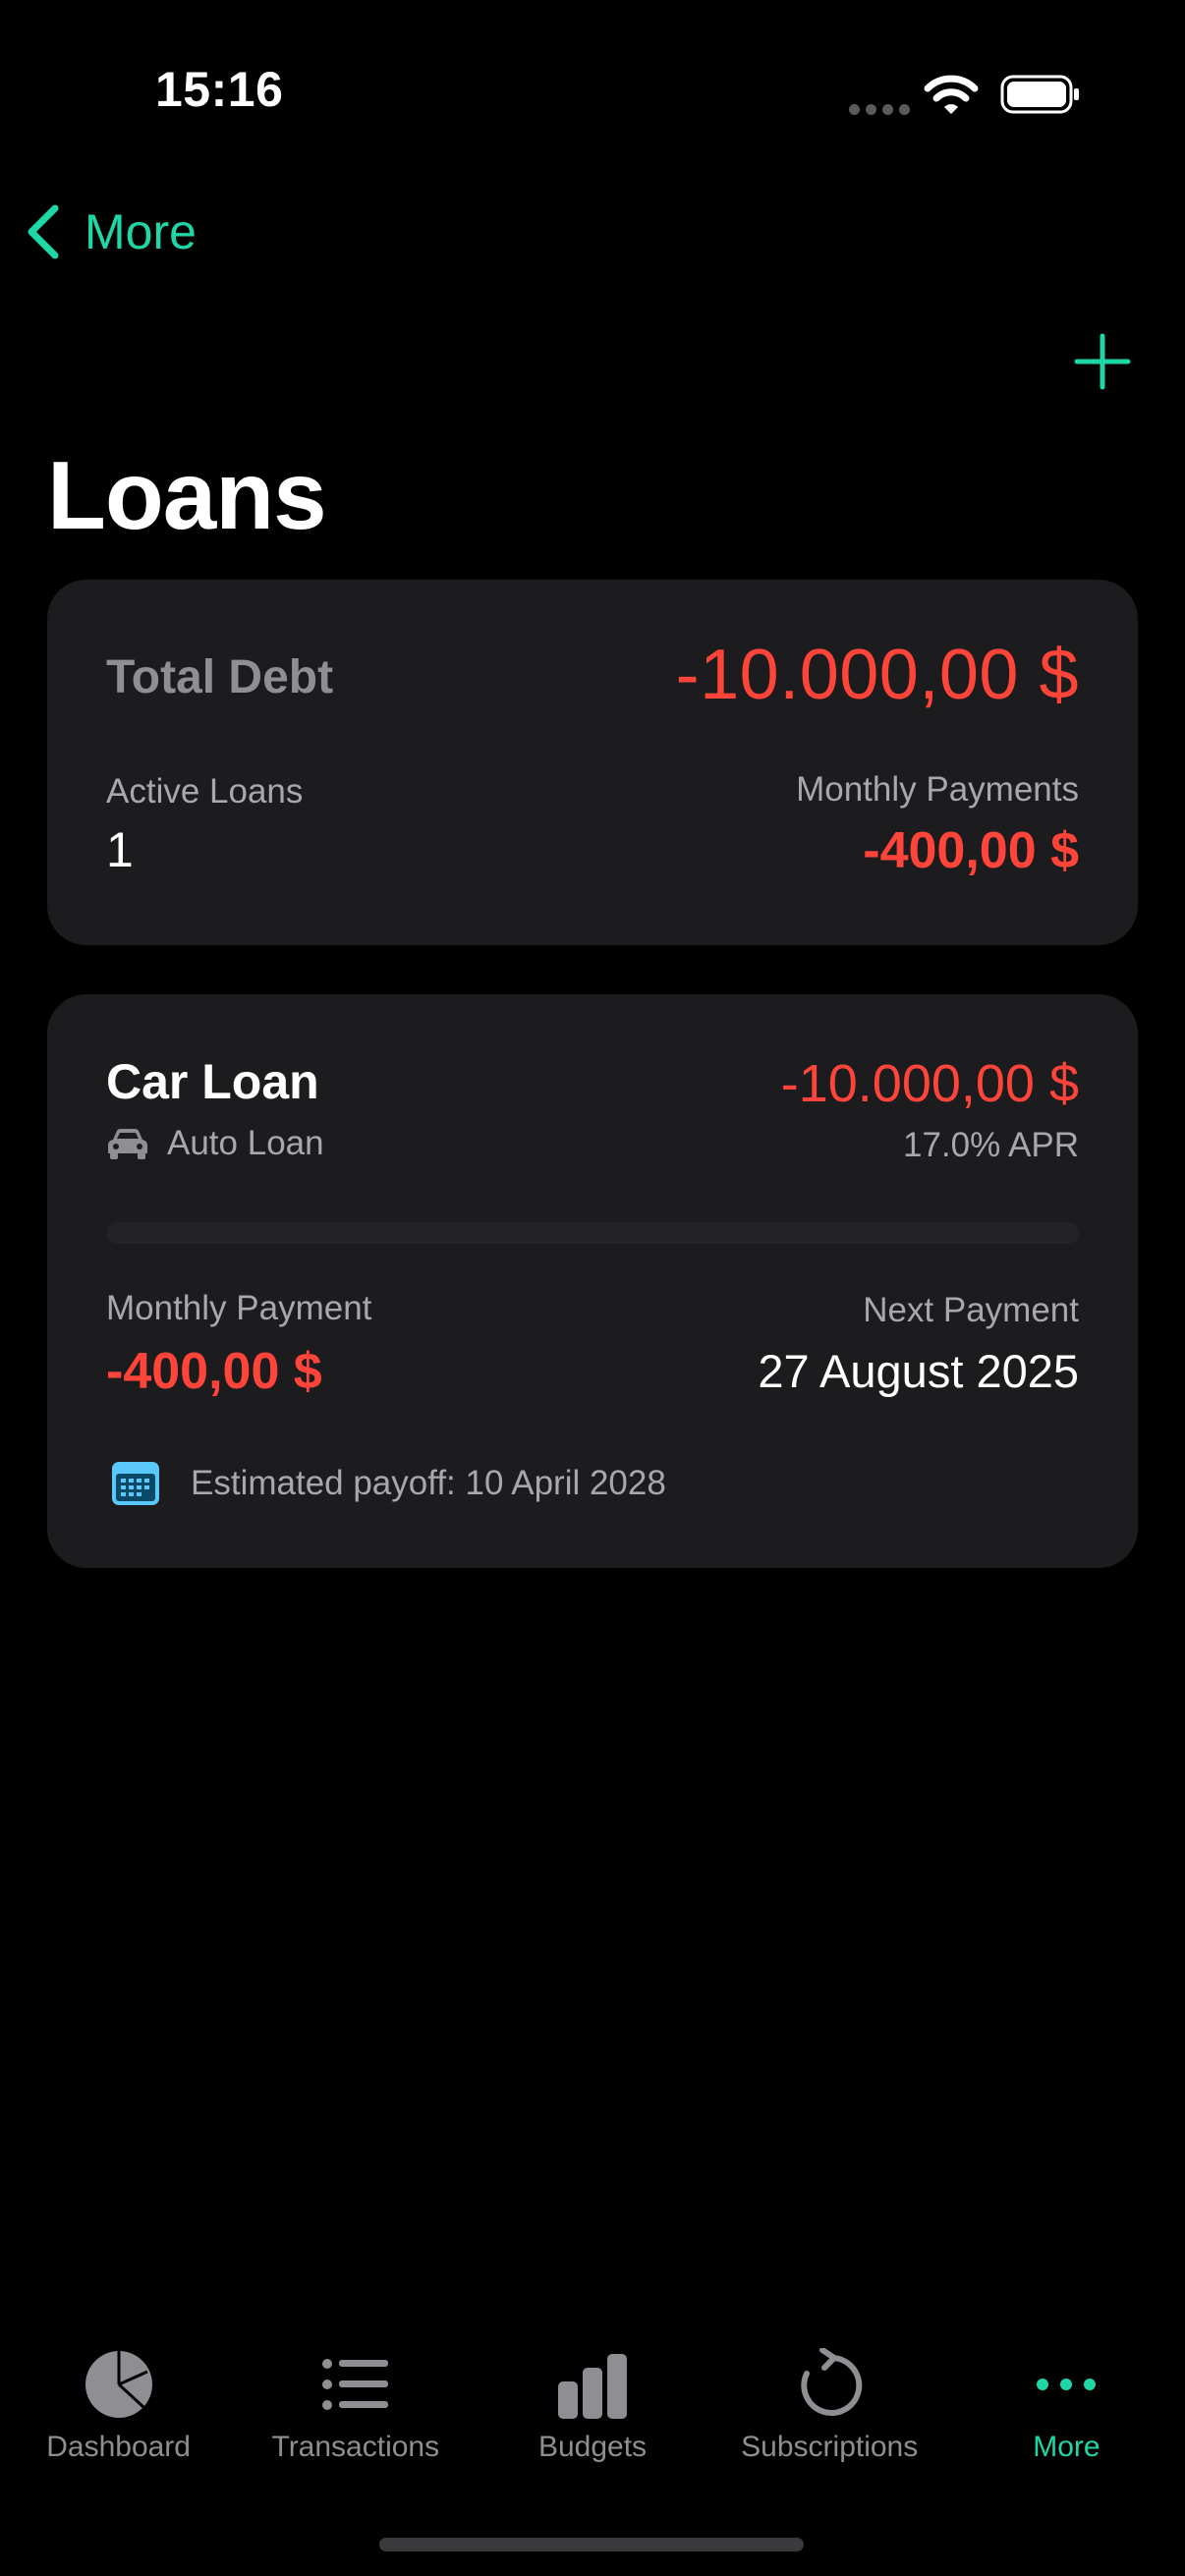  I want to click on add-loan-button, so click(1103, 361).